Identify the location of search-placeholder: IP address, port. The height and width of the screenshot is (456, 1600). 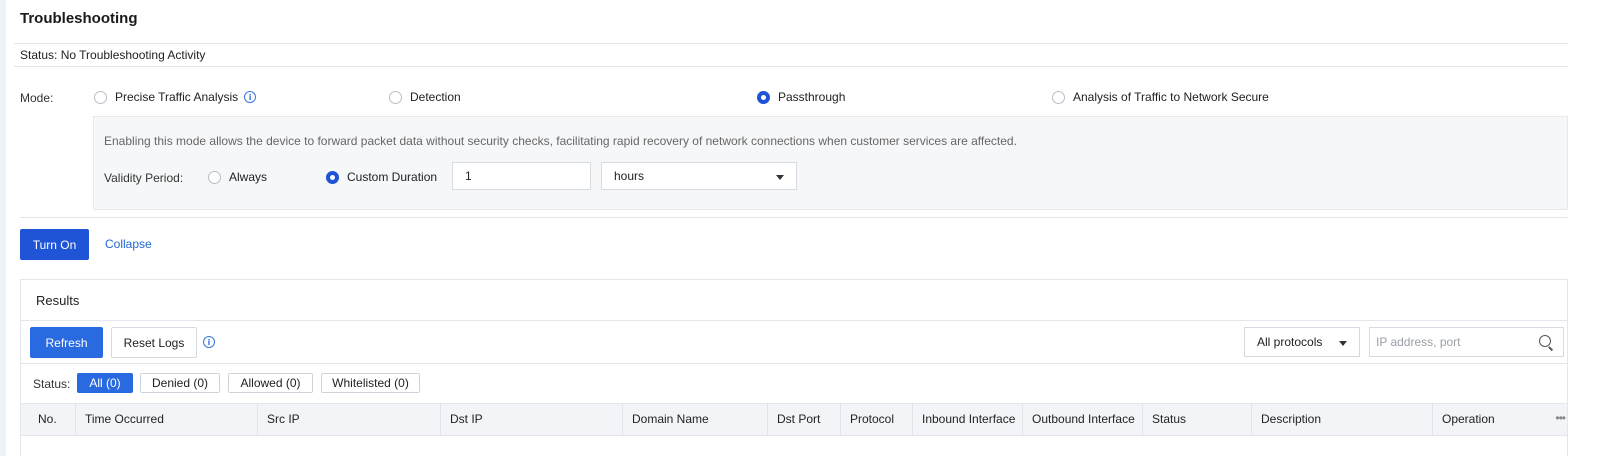
(1418, 342).